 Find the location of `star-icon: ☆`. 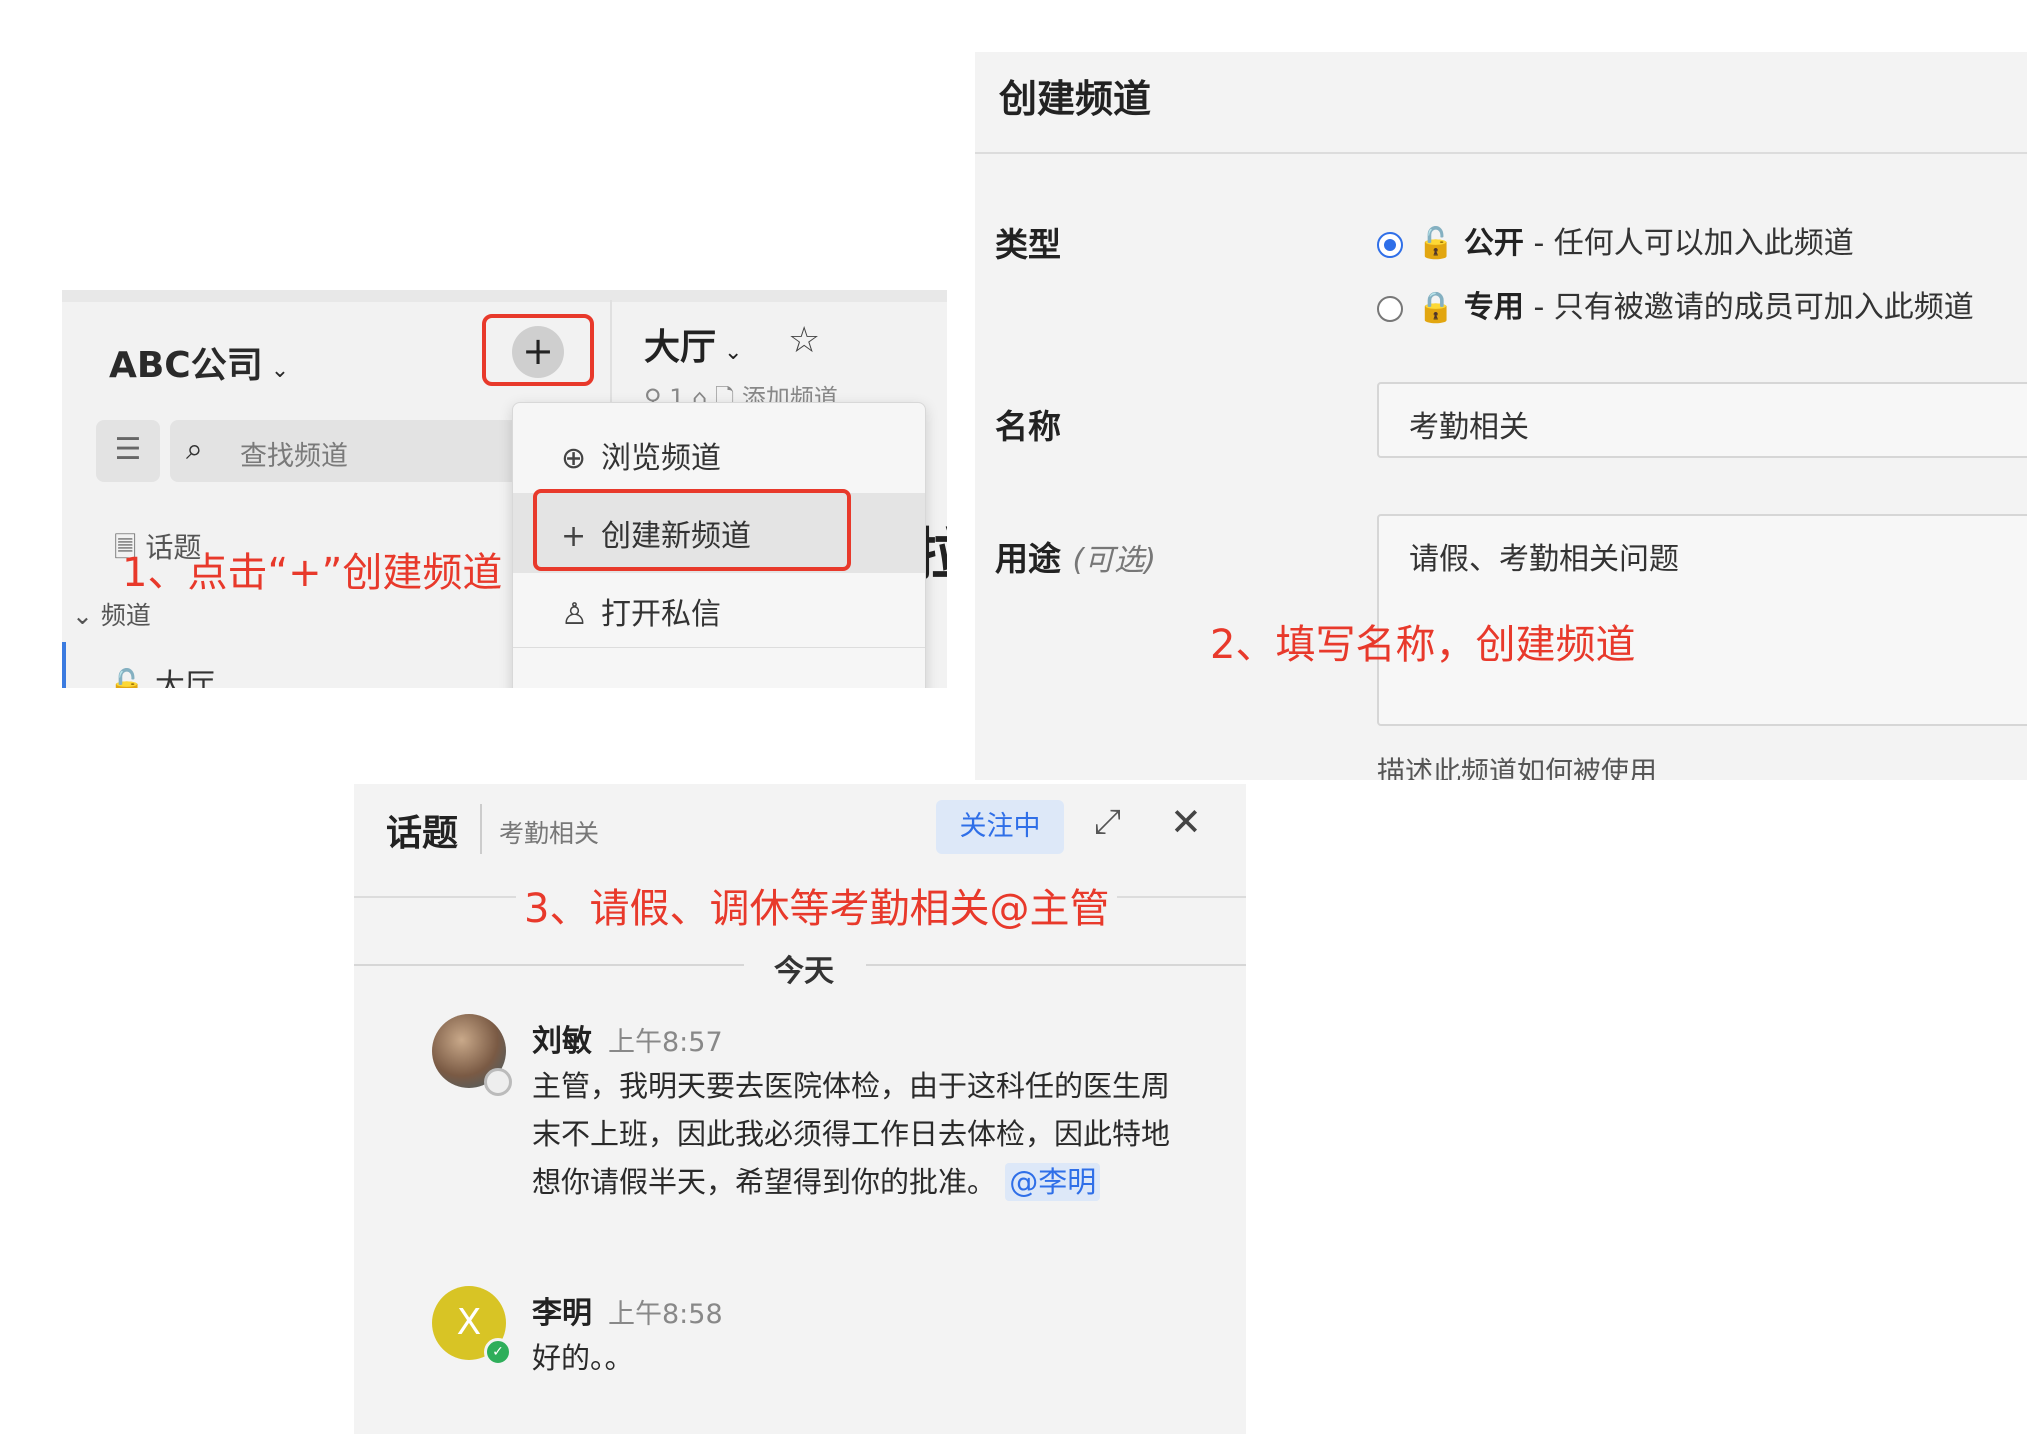

star-icon: ☆ is located at coordinates (804, 340).